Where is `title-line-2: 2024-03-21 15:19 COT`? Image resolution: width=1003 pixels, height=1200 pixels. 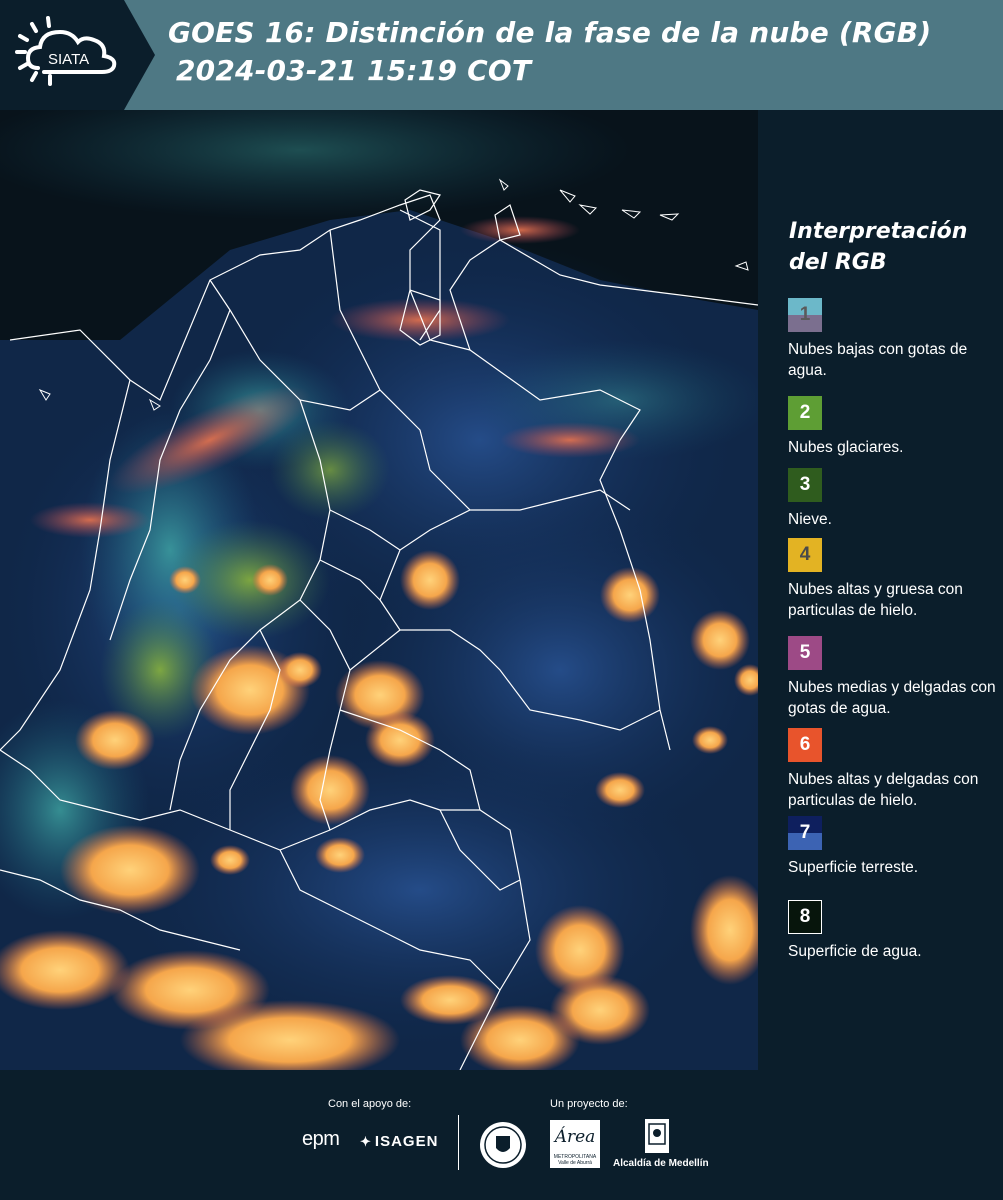 title-line-2: 2024-03-21 15:19 COT is located at coordinates (354, 70).